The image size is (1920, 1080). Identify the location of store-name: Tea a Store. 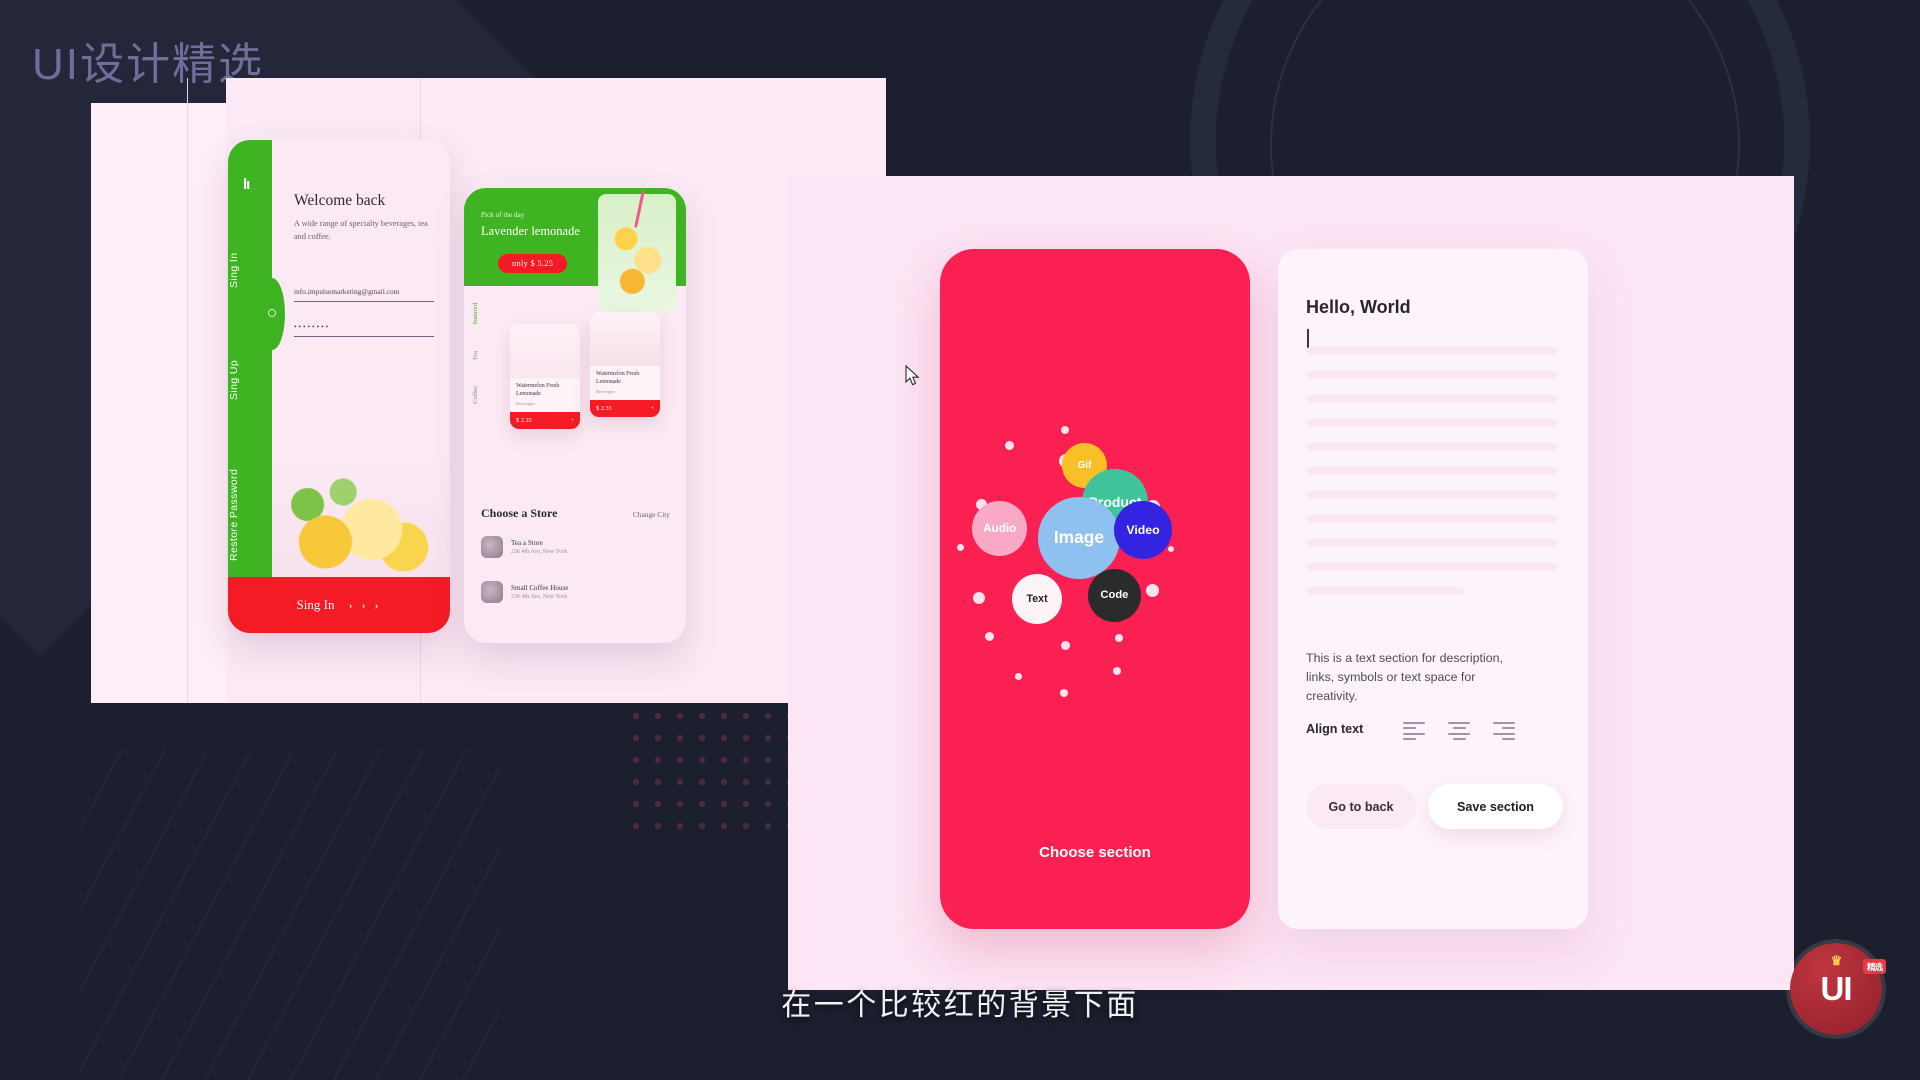
(527, 543).